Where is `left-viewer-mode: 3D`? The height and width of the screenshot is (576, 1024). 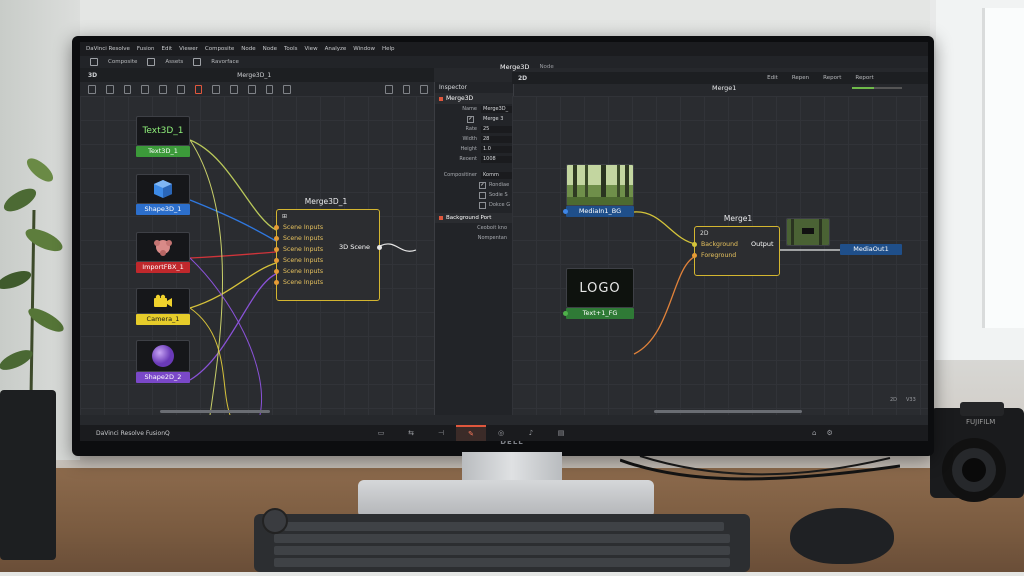
left-viewer-mode: 3D is located at coordinates (92, 75).